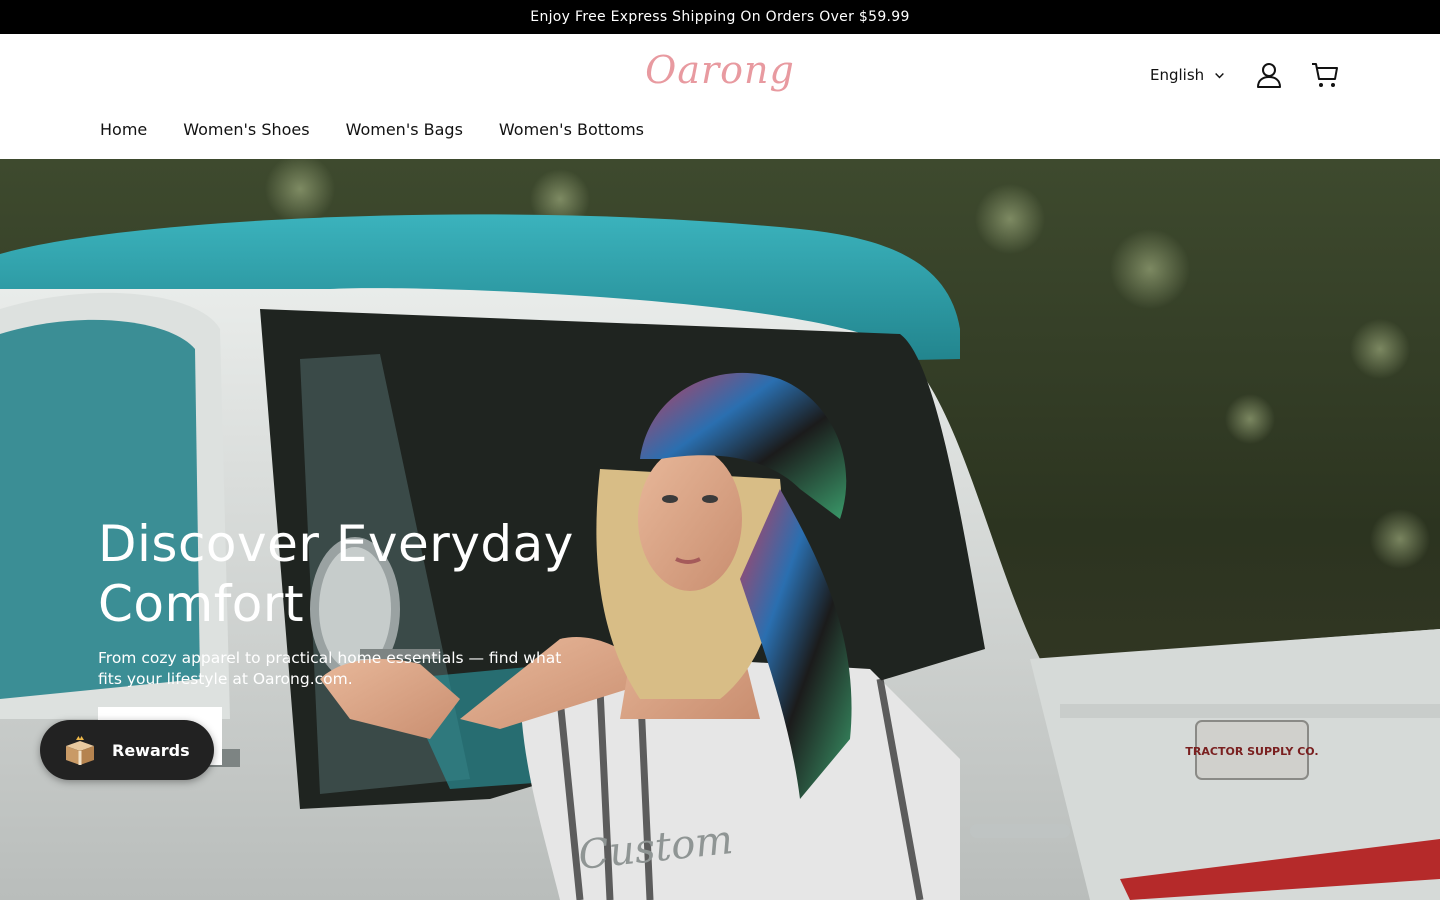 The image size is (1440, 900). Describe the element at coordinates (1220, 75) in the screenshot. I see `chevron-down-icon` at that location.